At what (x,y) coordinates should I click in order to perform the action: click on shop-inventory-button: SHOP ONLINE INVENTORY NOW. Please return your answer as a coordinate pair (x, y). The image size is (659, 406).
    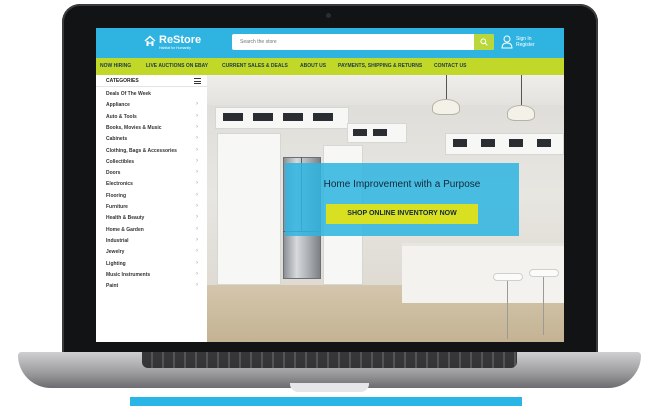
    Looking at the image, I should click on (402, 214).